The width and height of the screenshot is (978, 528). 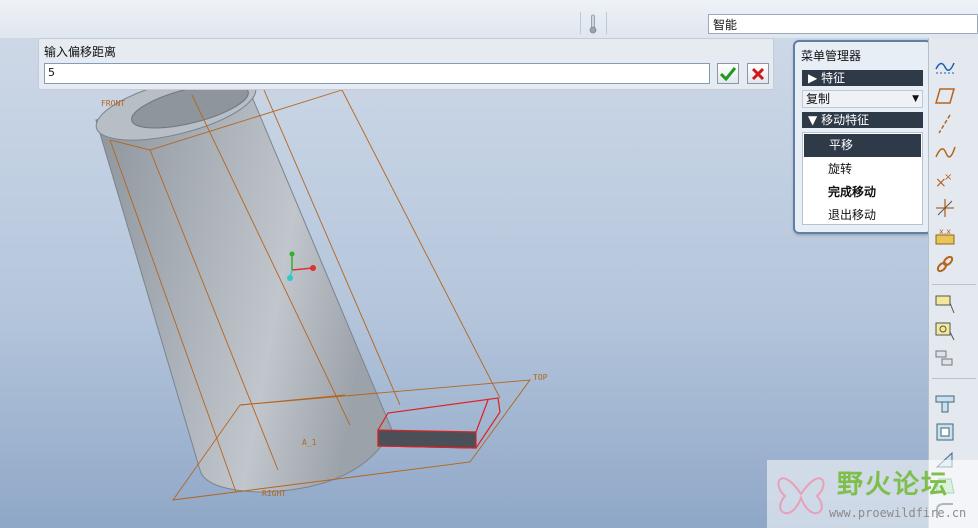 What do you see at coordinates (862, 192) in the screenshot?
I see `menu-item-done-move: 完成移动` at bounding box center [862, 192].